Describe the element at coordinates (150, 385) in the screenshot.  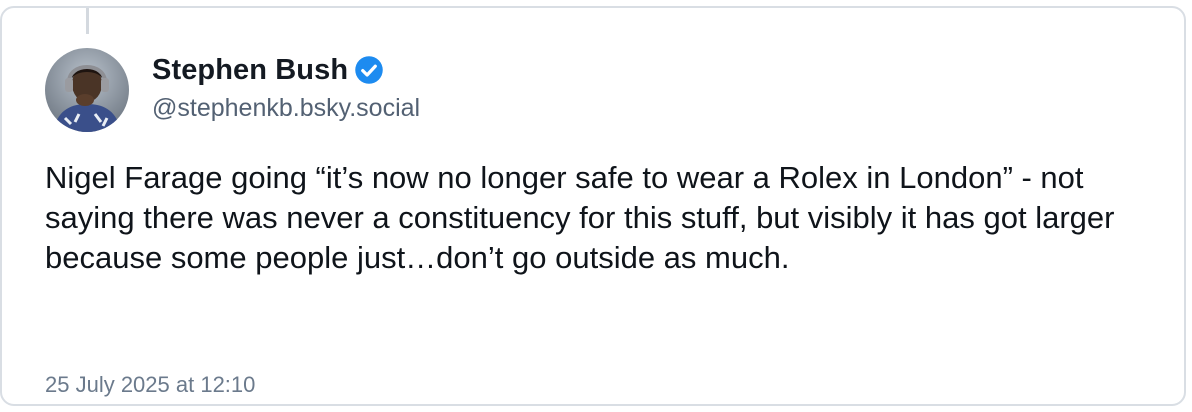
I see `post-timestamp: 25 July 2025 at 12:10` at that location.